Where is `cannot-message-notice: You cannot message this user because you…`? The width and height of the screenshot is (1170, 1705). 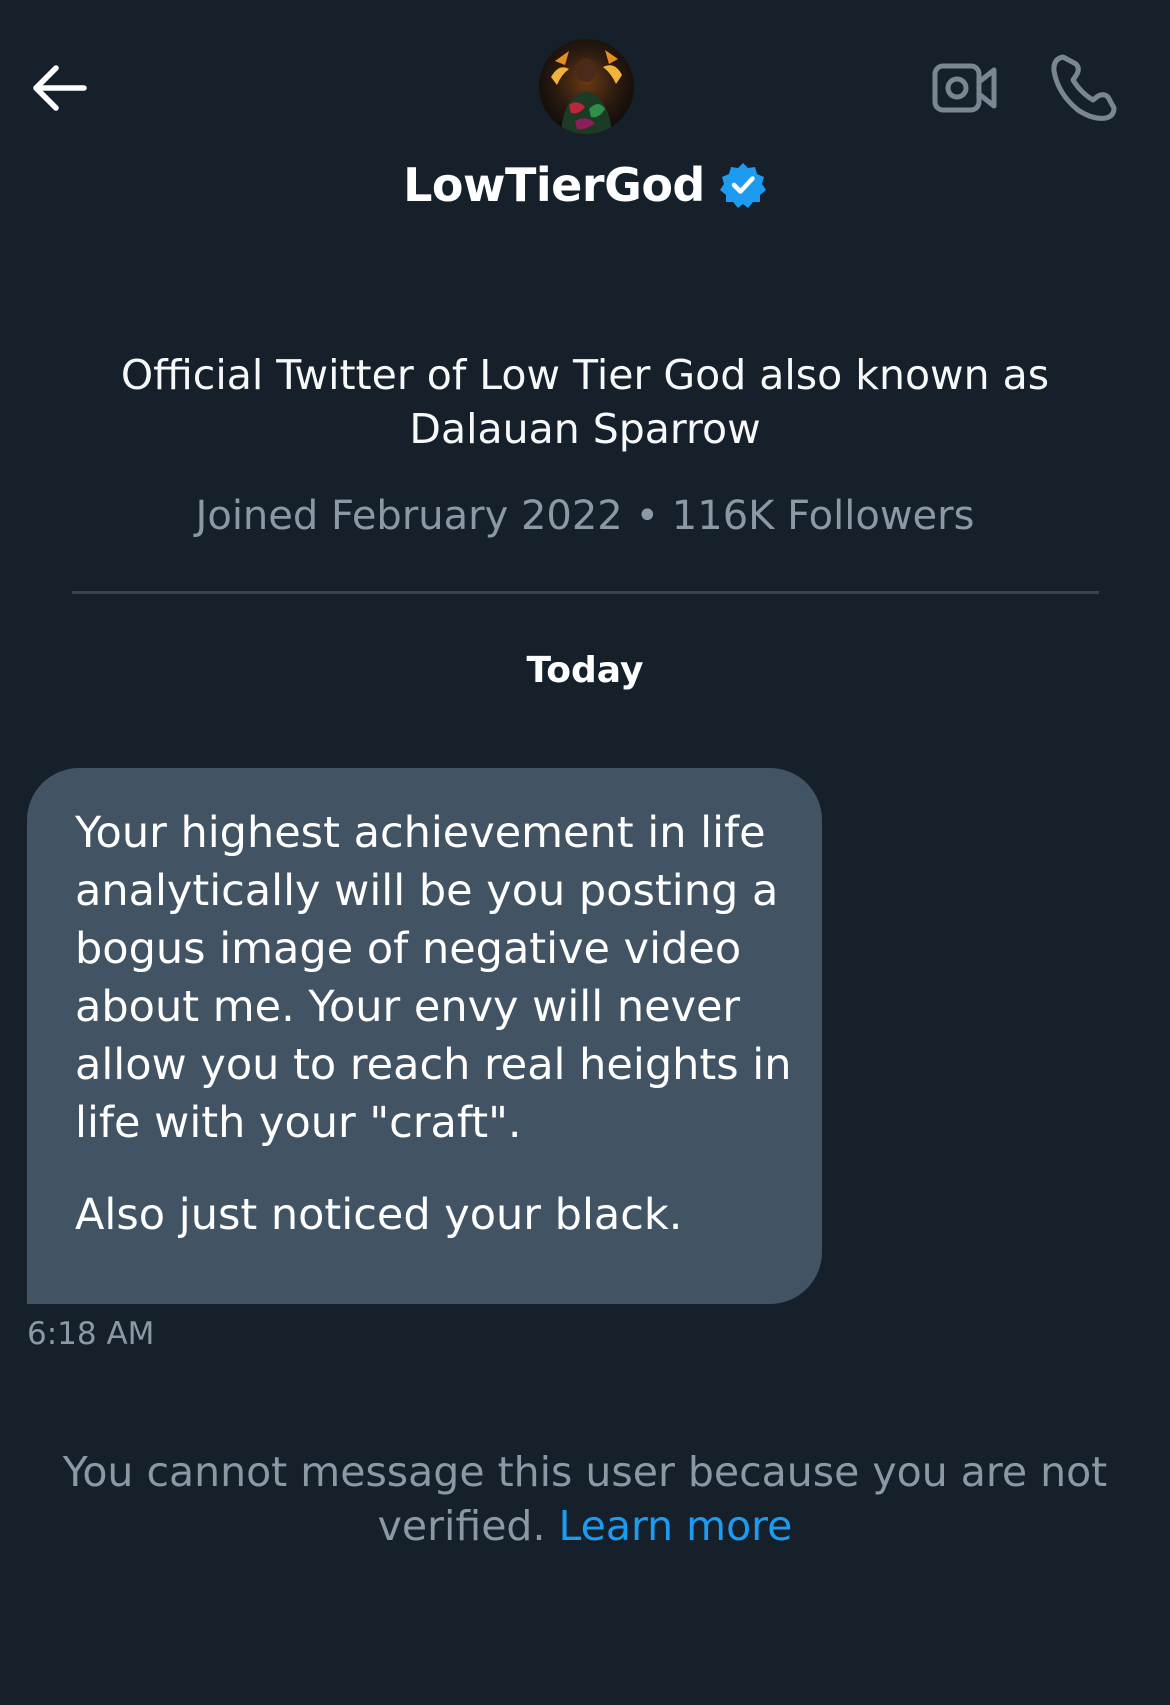
cannot-message-notice: You cannot message this user because you… is located at coordinates (585, 1499).